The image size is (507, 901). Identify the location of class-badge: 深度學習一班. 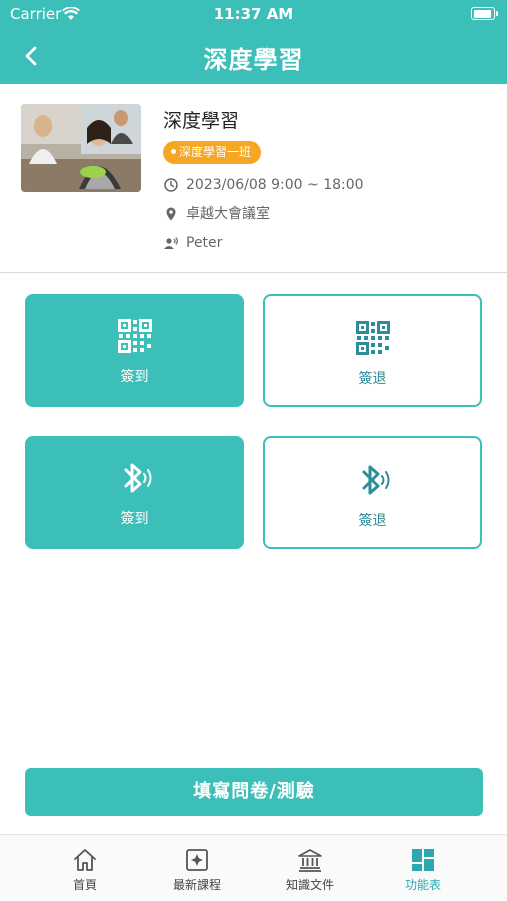
(212, 152).